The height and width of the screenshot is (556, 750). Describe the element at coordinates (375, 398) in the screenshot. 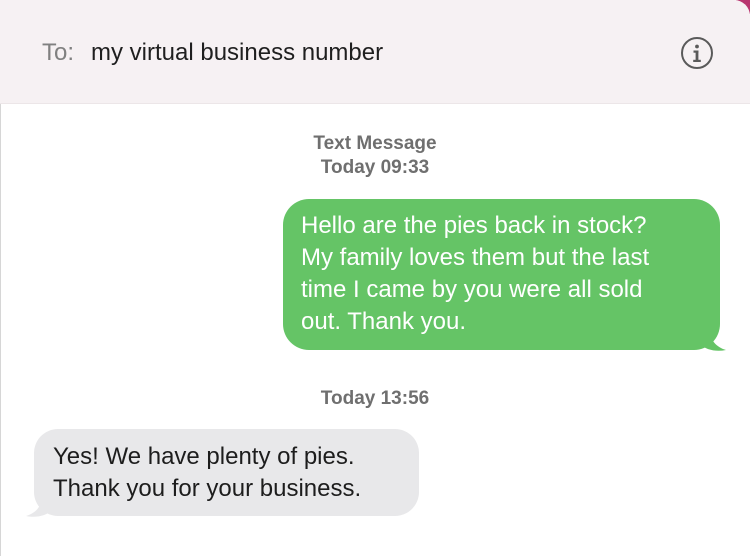

I see `message-timestamp: Today 13:56` at that location.